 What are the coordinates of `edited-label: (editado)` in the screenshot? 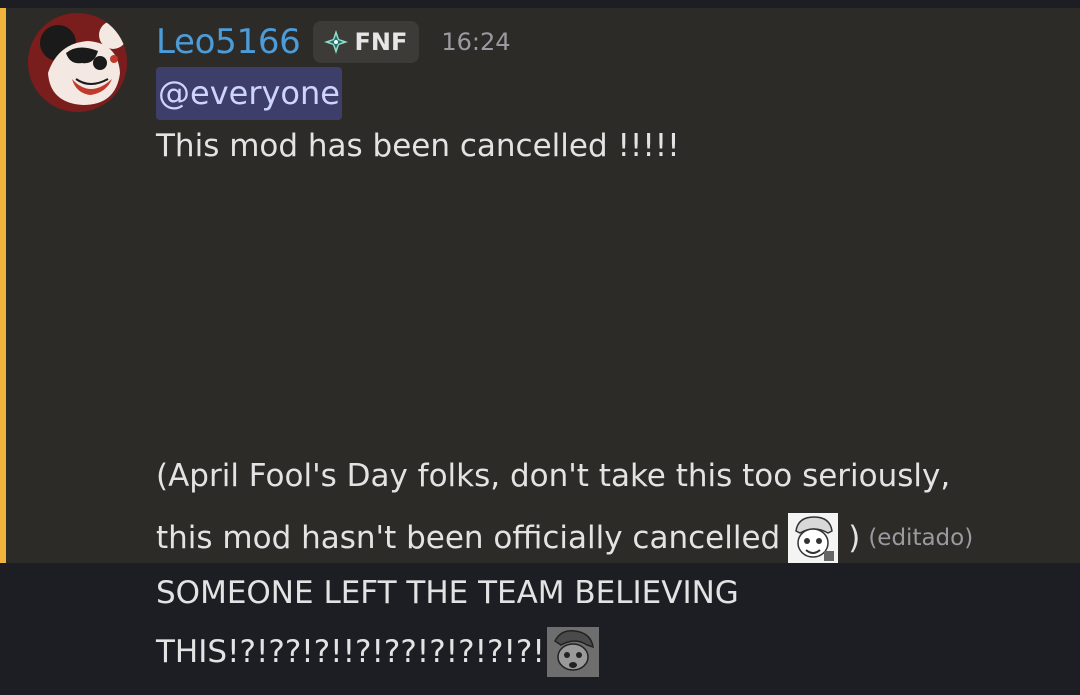 It's located at (921, 538).